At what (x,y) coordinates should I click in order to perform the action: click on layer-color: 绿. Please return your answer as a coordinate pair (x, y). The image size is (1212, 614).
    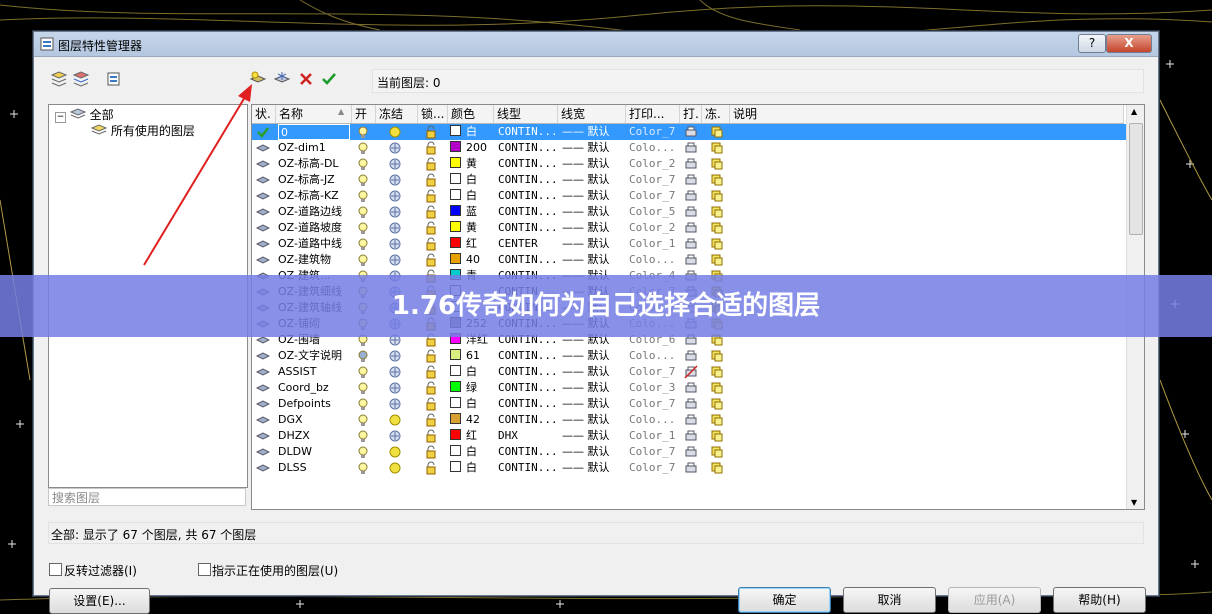
    Looking at the image, I should click on (472, 388).